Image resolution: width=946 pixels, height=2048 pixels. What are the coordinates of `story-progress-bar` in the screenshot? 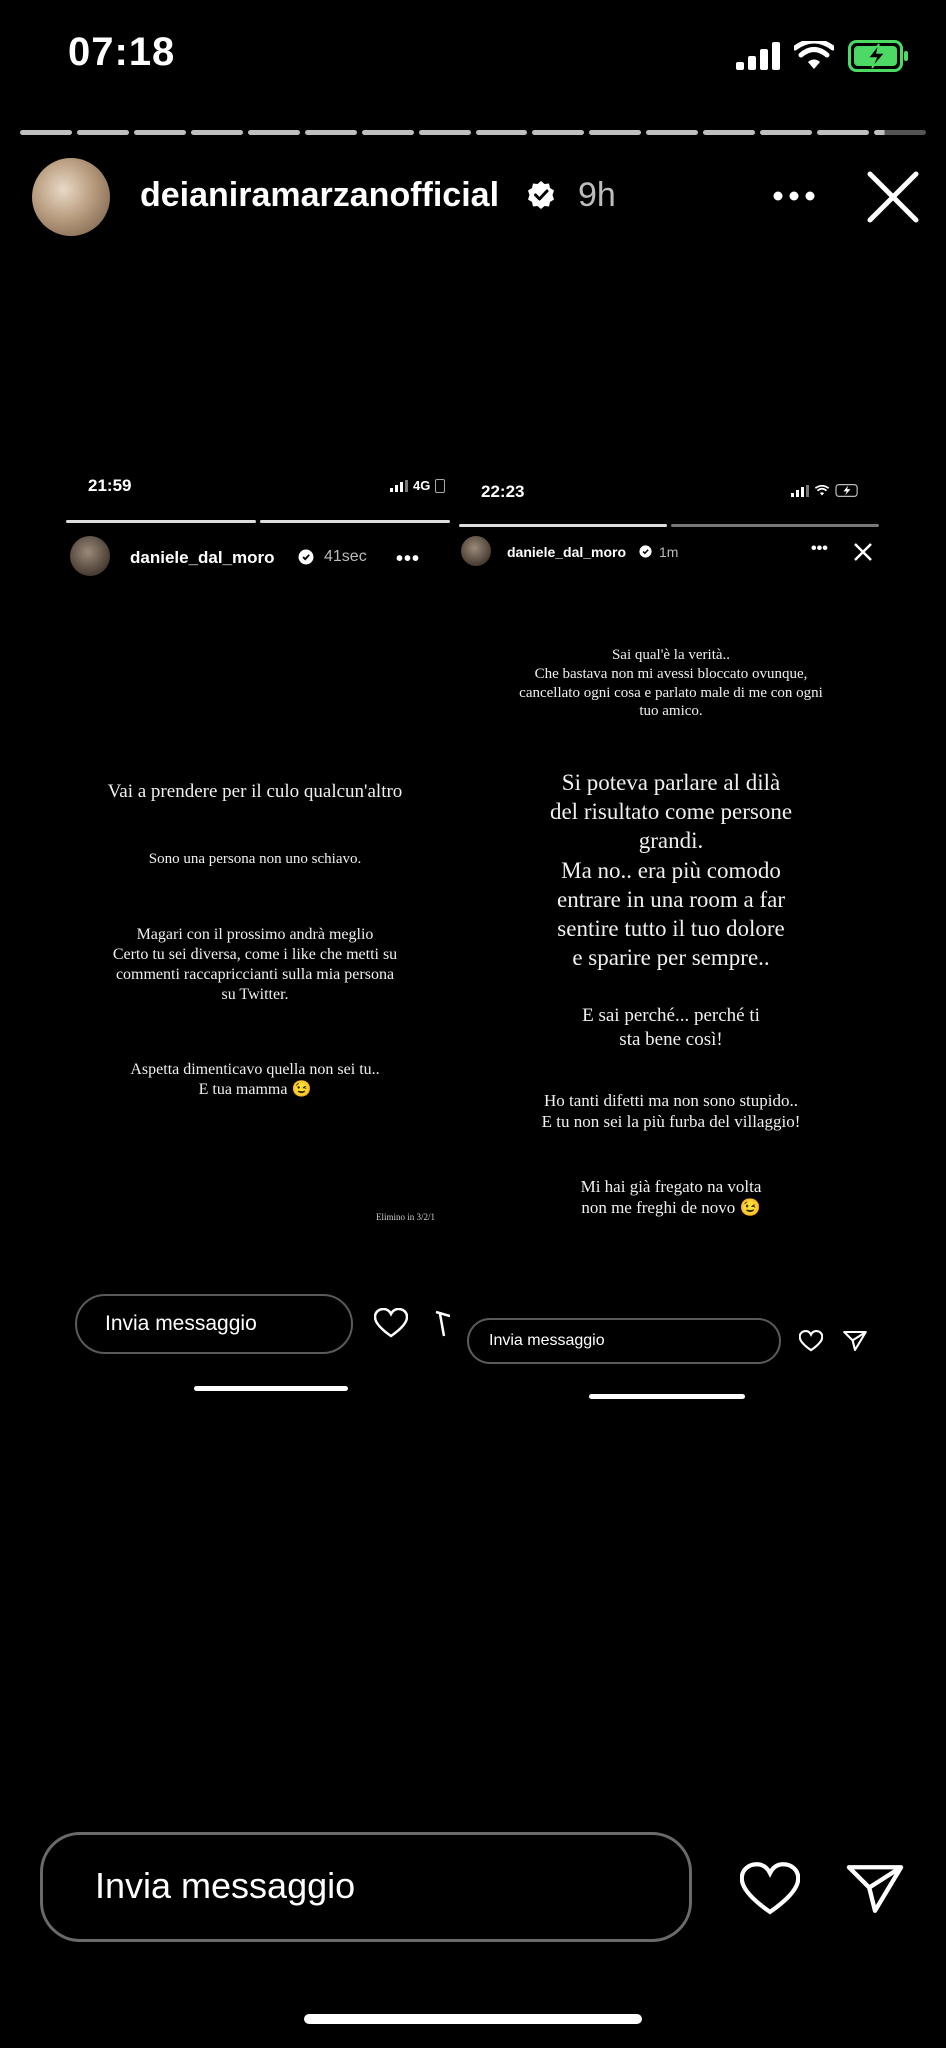 It's located at (473, 132).